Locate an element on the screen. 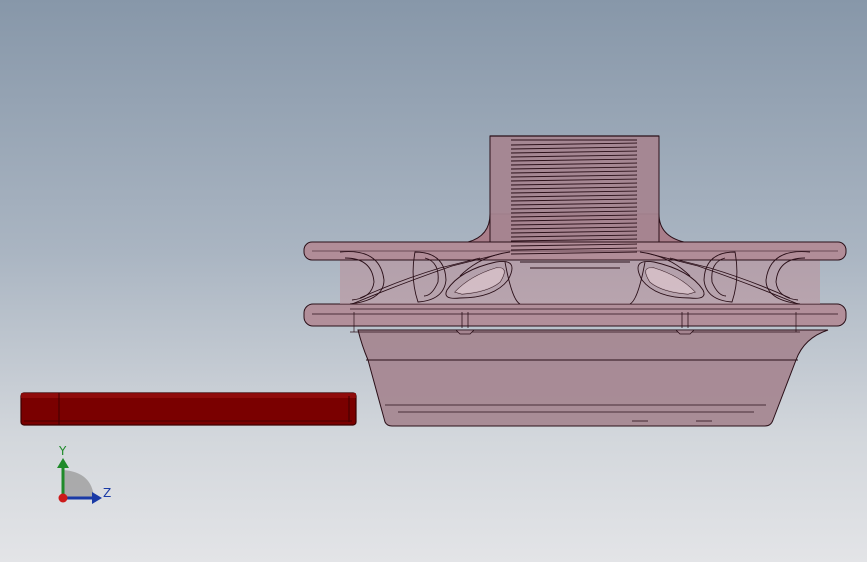 The width and height of the screenshot is (867, 562). y-axis-head is located at coordinates (63, 463).